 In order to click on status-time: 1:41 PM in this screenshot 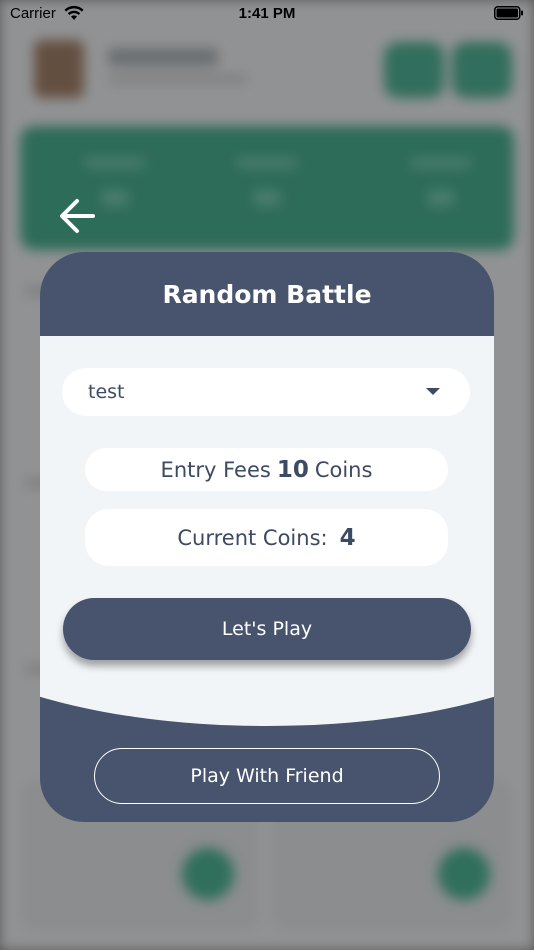, I will do `click(267, 13)`.